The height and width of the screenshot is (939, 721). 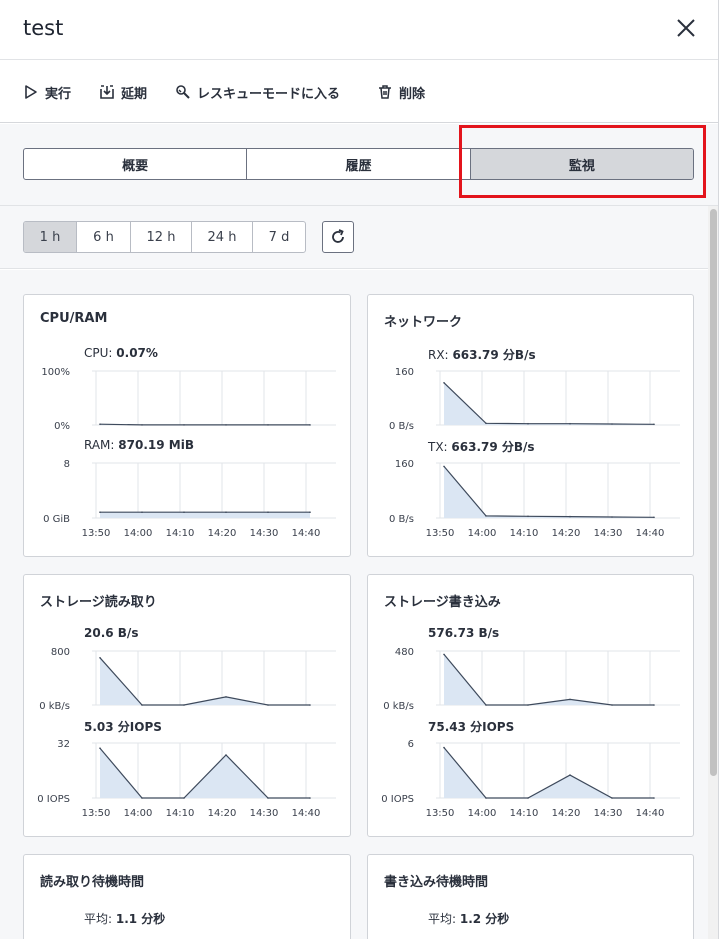 What do you see at coordinates (436, 882) in the screenshot?
I see `card-title: 書き込み待機時間` at bounding box center [436, 882].